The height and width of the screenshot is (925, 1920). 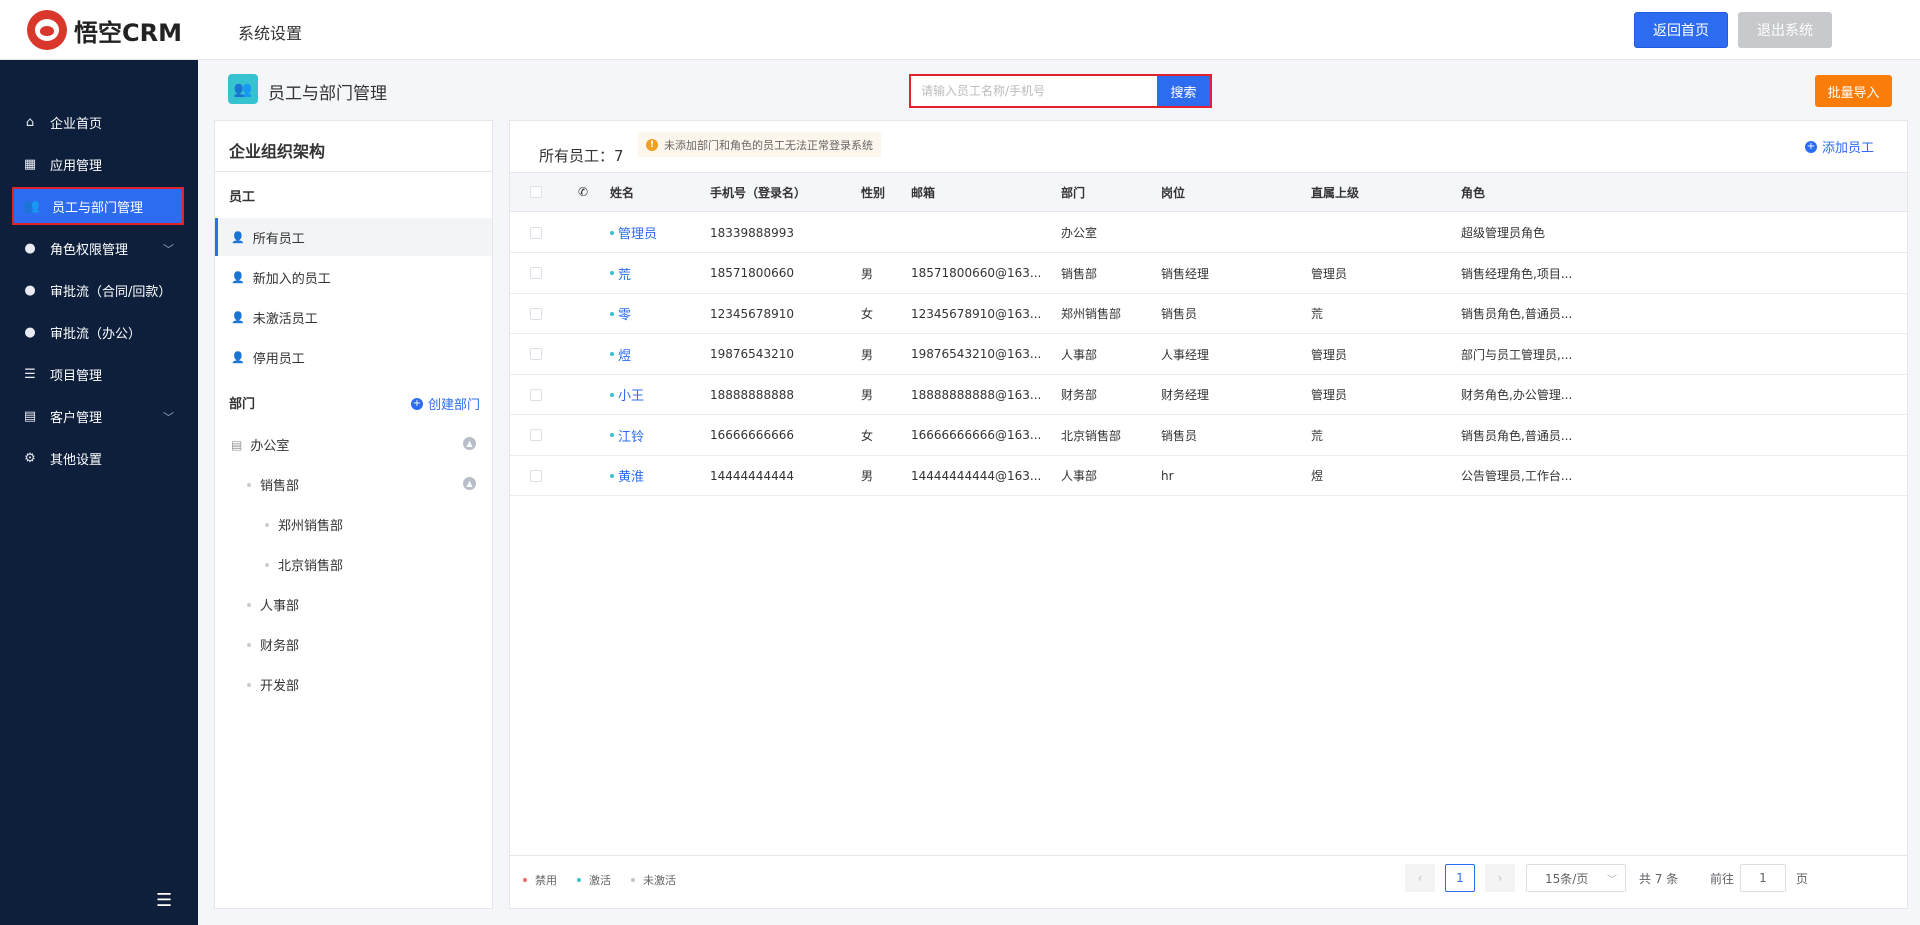 I want to click on logo: 悟空CRM, so click(x=104, y=30).